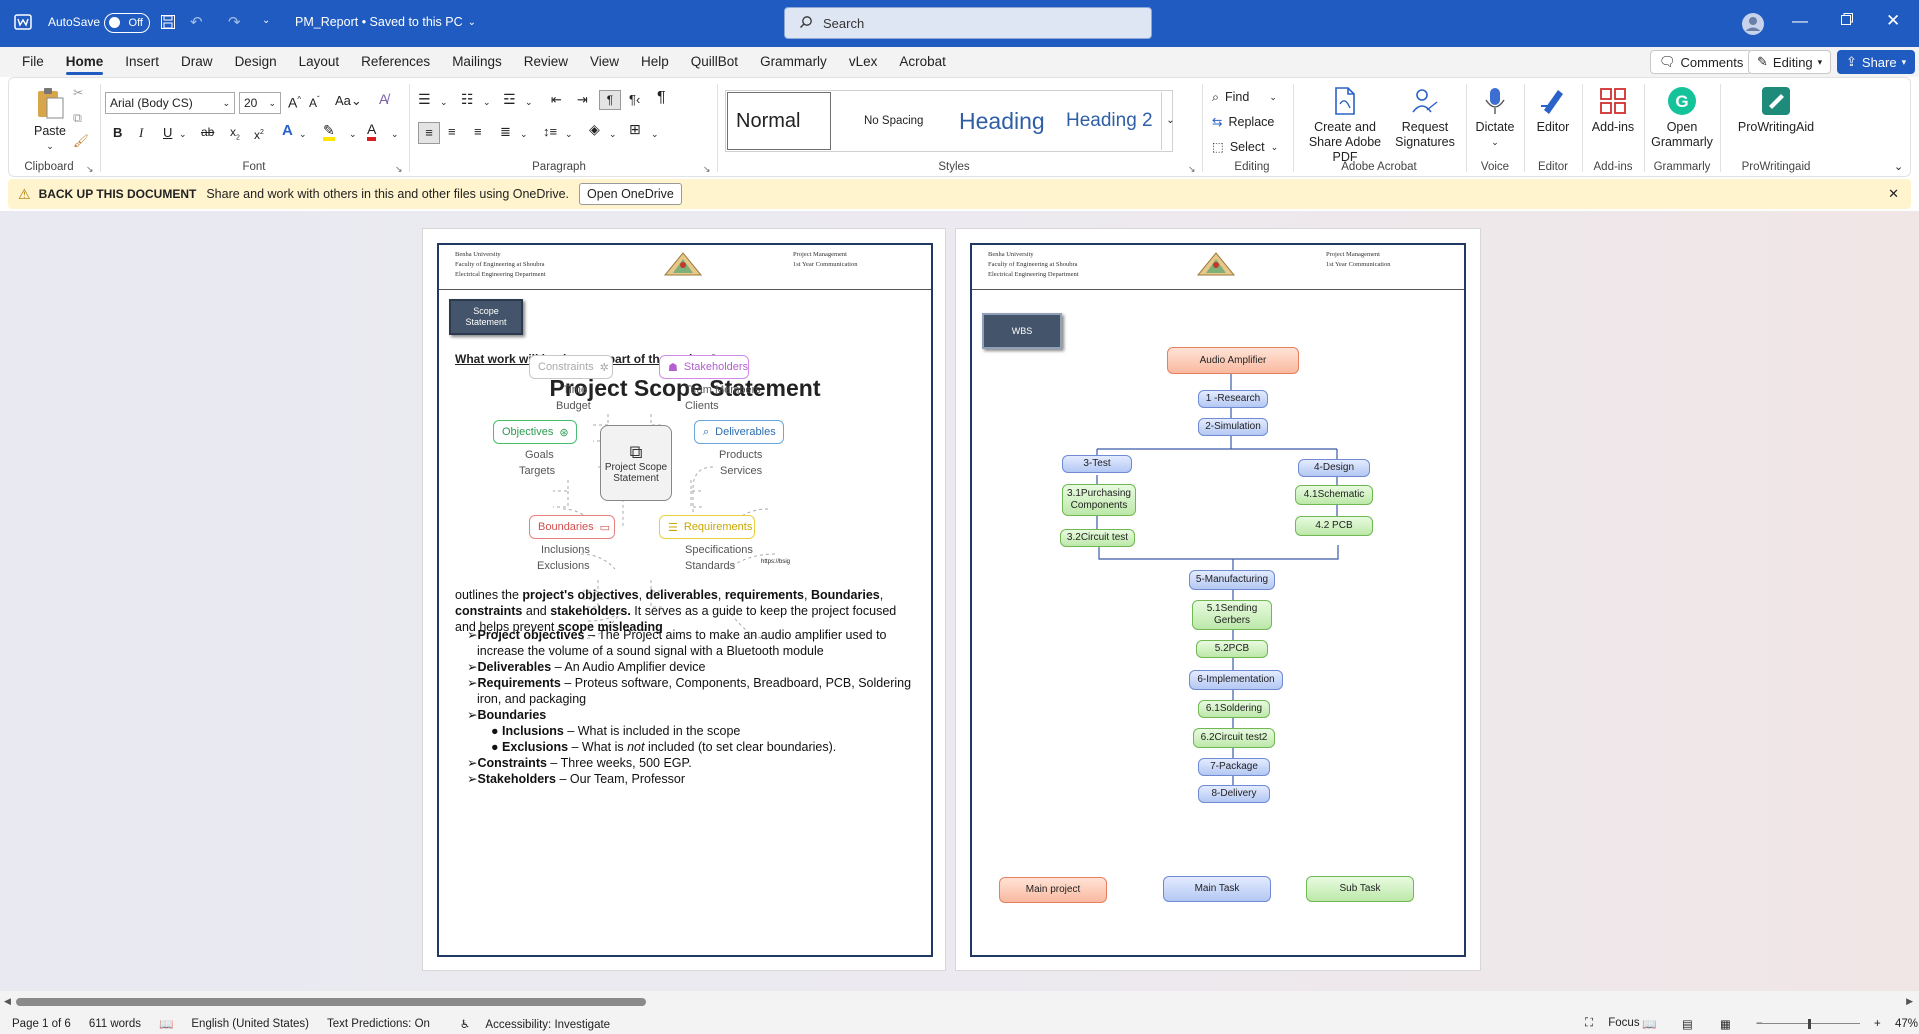 This screenshot has height=1034, width=1919. What do you see at coordinates (260, 103) in the screenshot?
I see `font-size-select: 20 ⌄` at bounding box center [260, 103].